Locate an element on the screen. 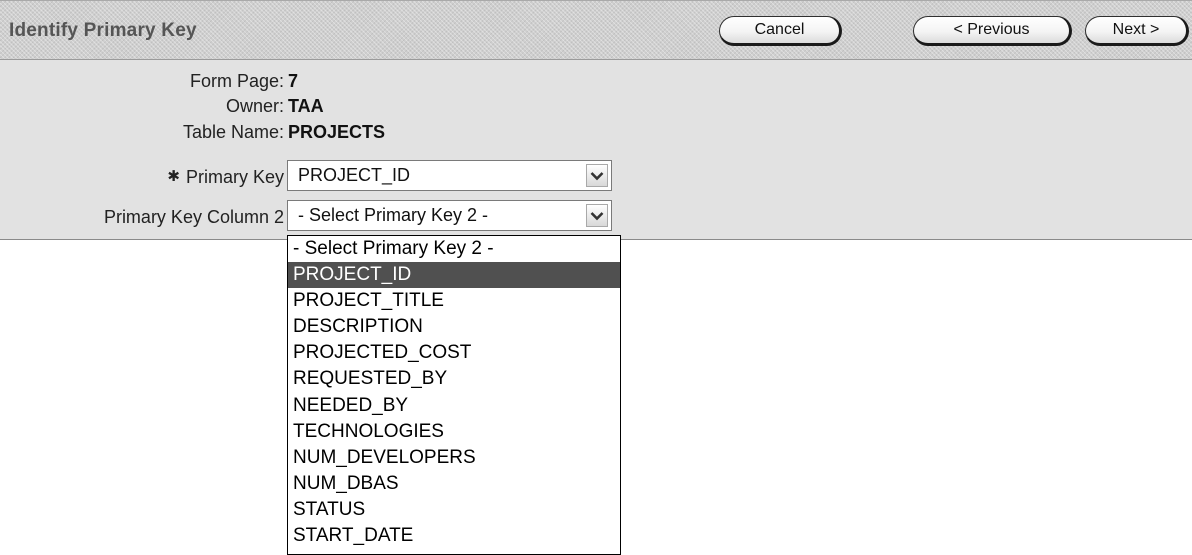 Image resolution: width=1192 pixels, height=555 pixels. dropdown-option: START_DATE is located at coordinates (454, 536).